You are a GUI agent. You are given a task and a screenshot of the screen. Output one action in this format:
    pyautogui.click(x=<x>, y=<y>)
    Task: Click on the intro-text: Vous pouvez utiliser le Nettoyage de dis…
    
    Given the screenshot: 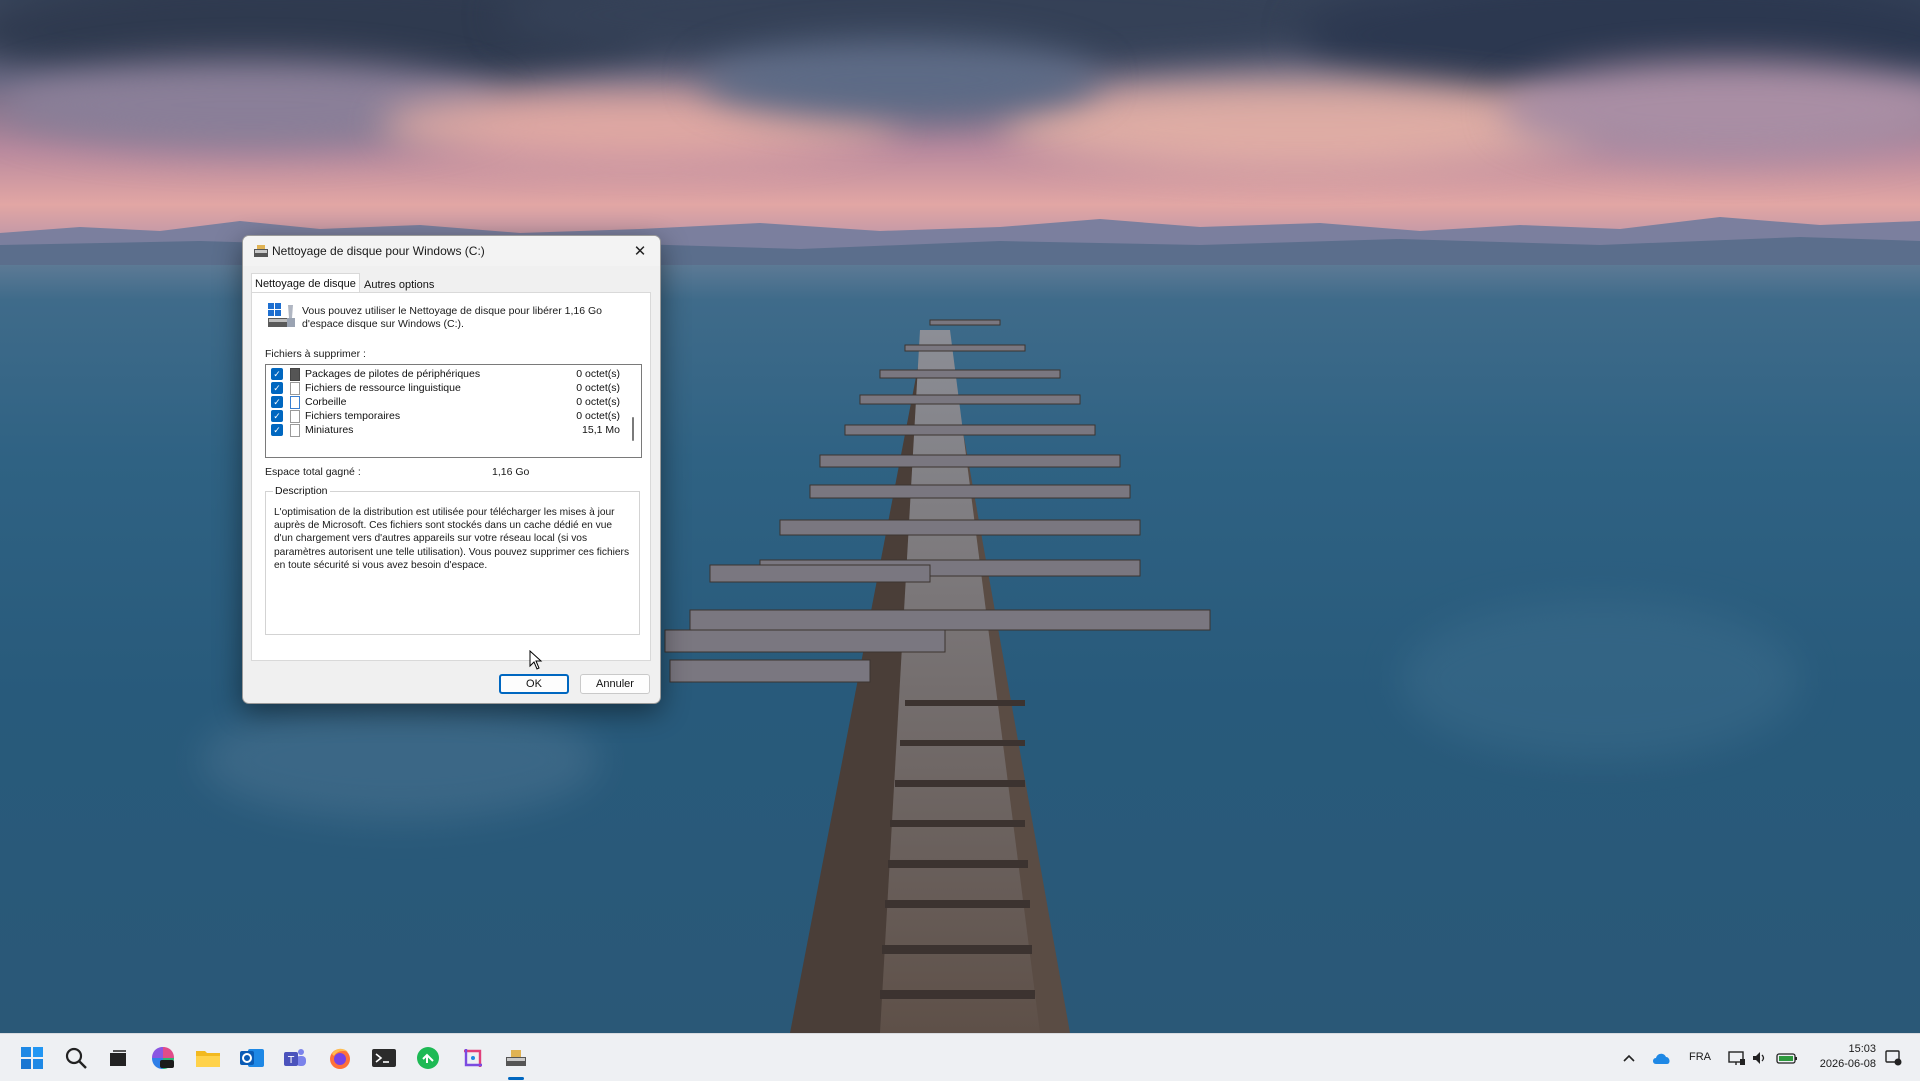 What is the action you would take?
    pyautogui.click(x=452, y=317)
    